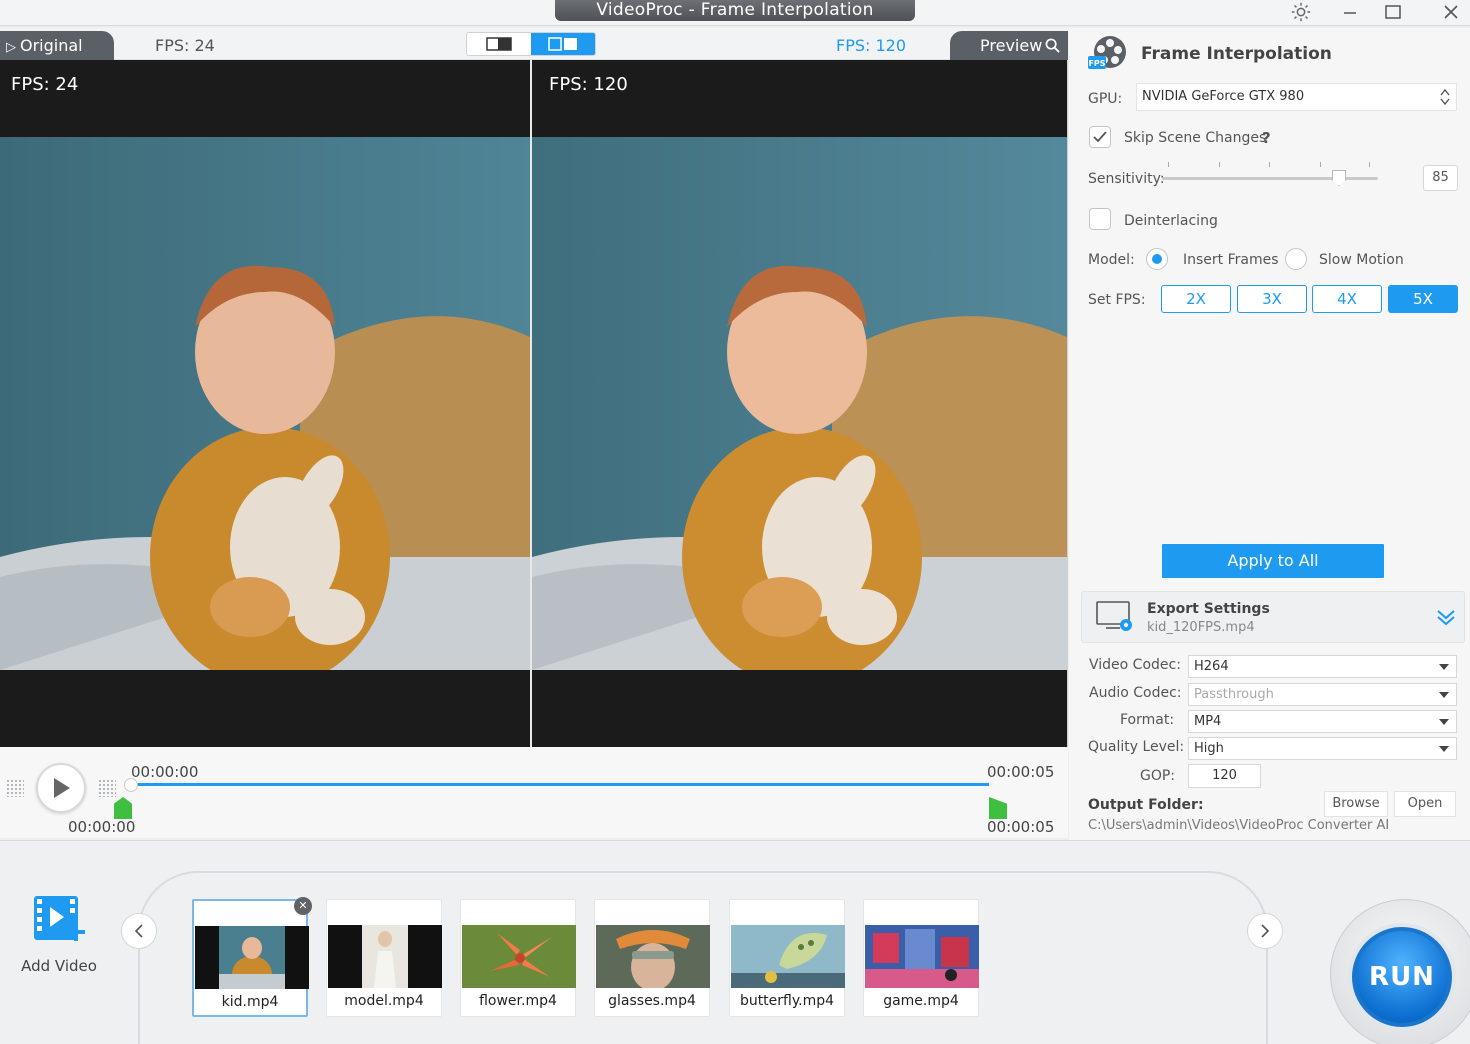  Describe the element at coordinates (1135, 693) in the screenshot. I see `audio-codec-label: Audio Codec:` at that location.